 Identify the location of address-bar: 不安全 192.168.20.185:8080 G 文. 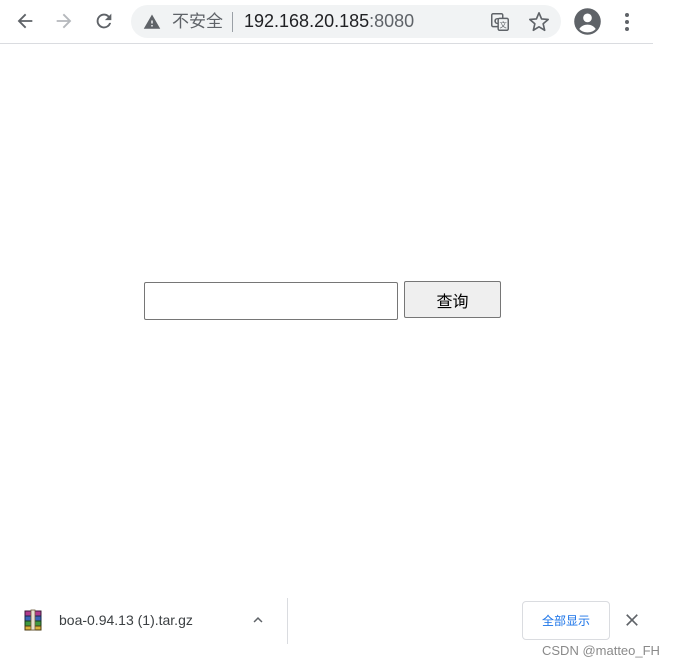
(346, 21).